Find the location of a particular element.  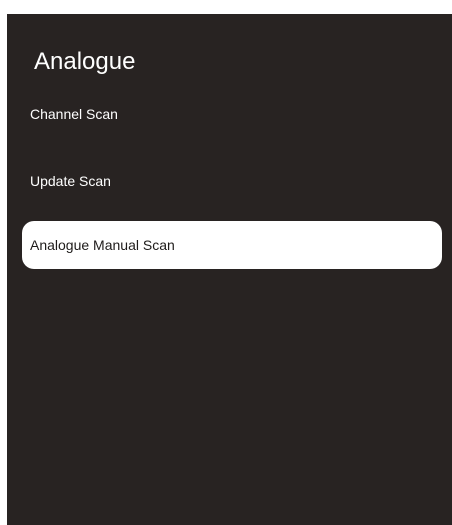

menu-item-analogue-manual-scan: Analogue Manual Scan is located at coordinates (232, 245).